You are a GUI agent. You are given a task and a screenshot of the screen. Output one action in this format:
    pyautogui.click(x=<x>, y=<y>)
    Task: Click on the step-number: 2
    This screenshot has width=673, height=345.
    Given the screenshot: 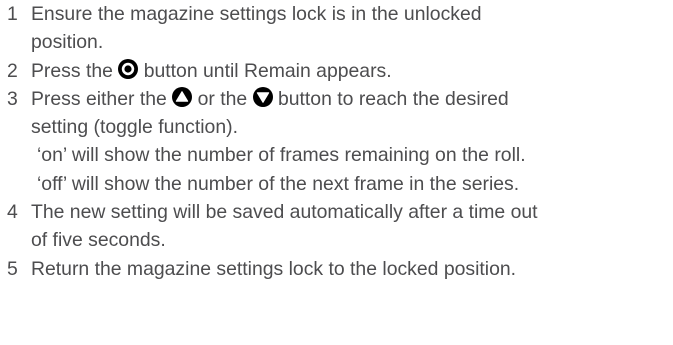 What is the action you would take?
    pyautogui.click(x=12, y=70)
    